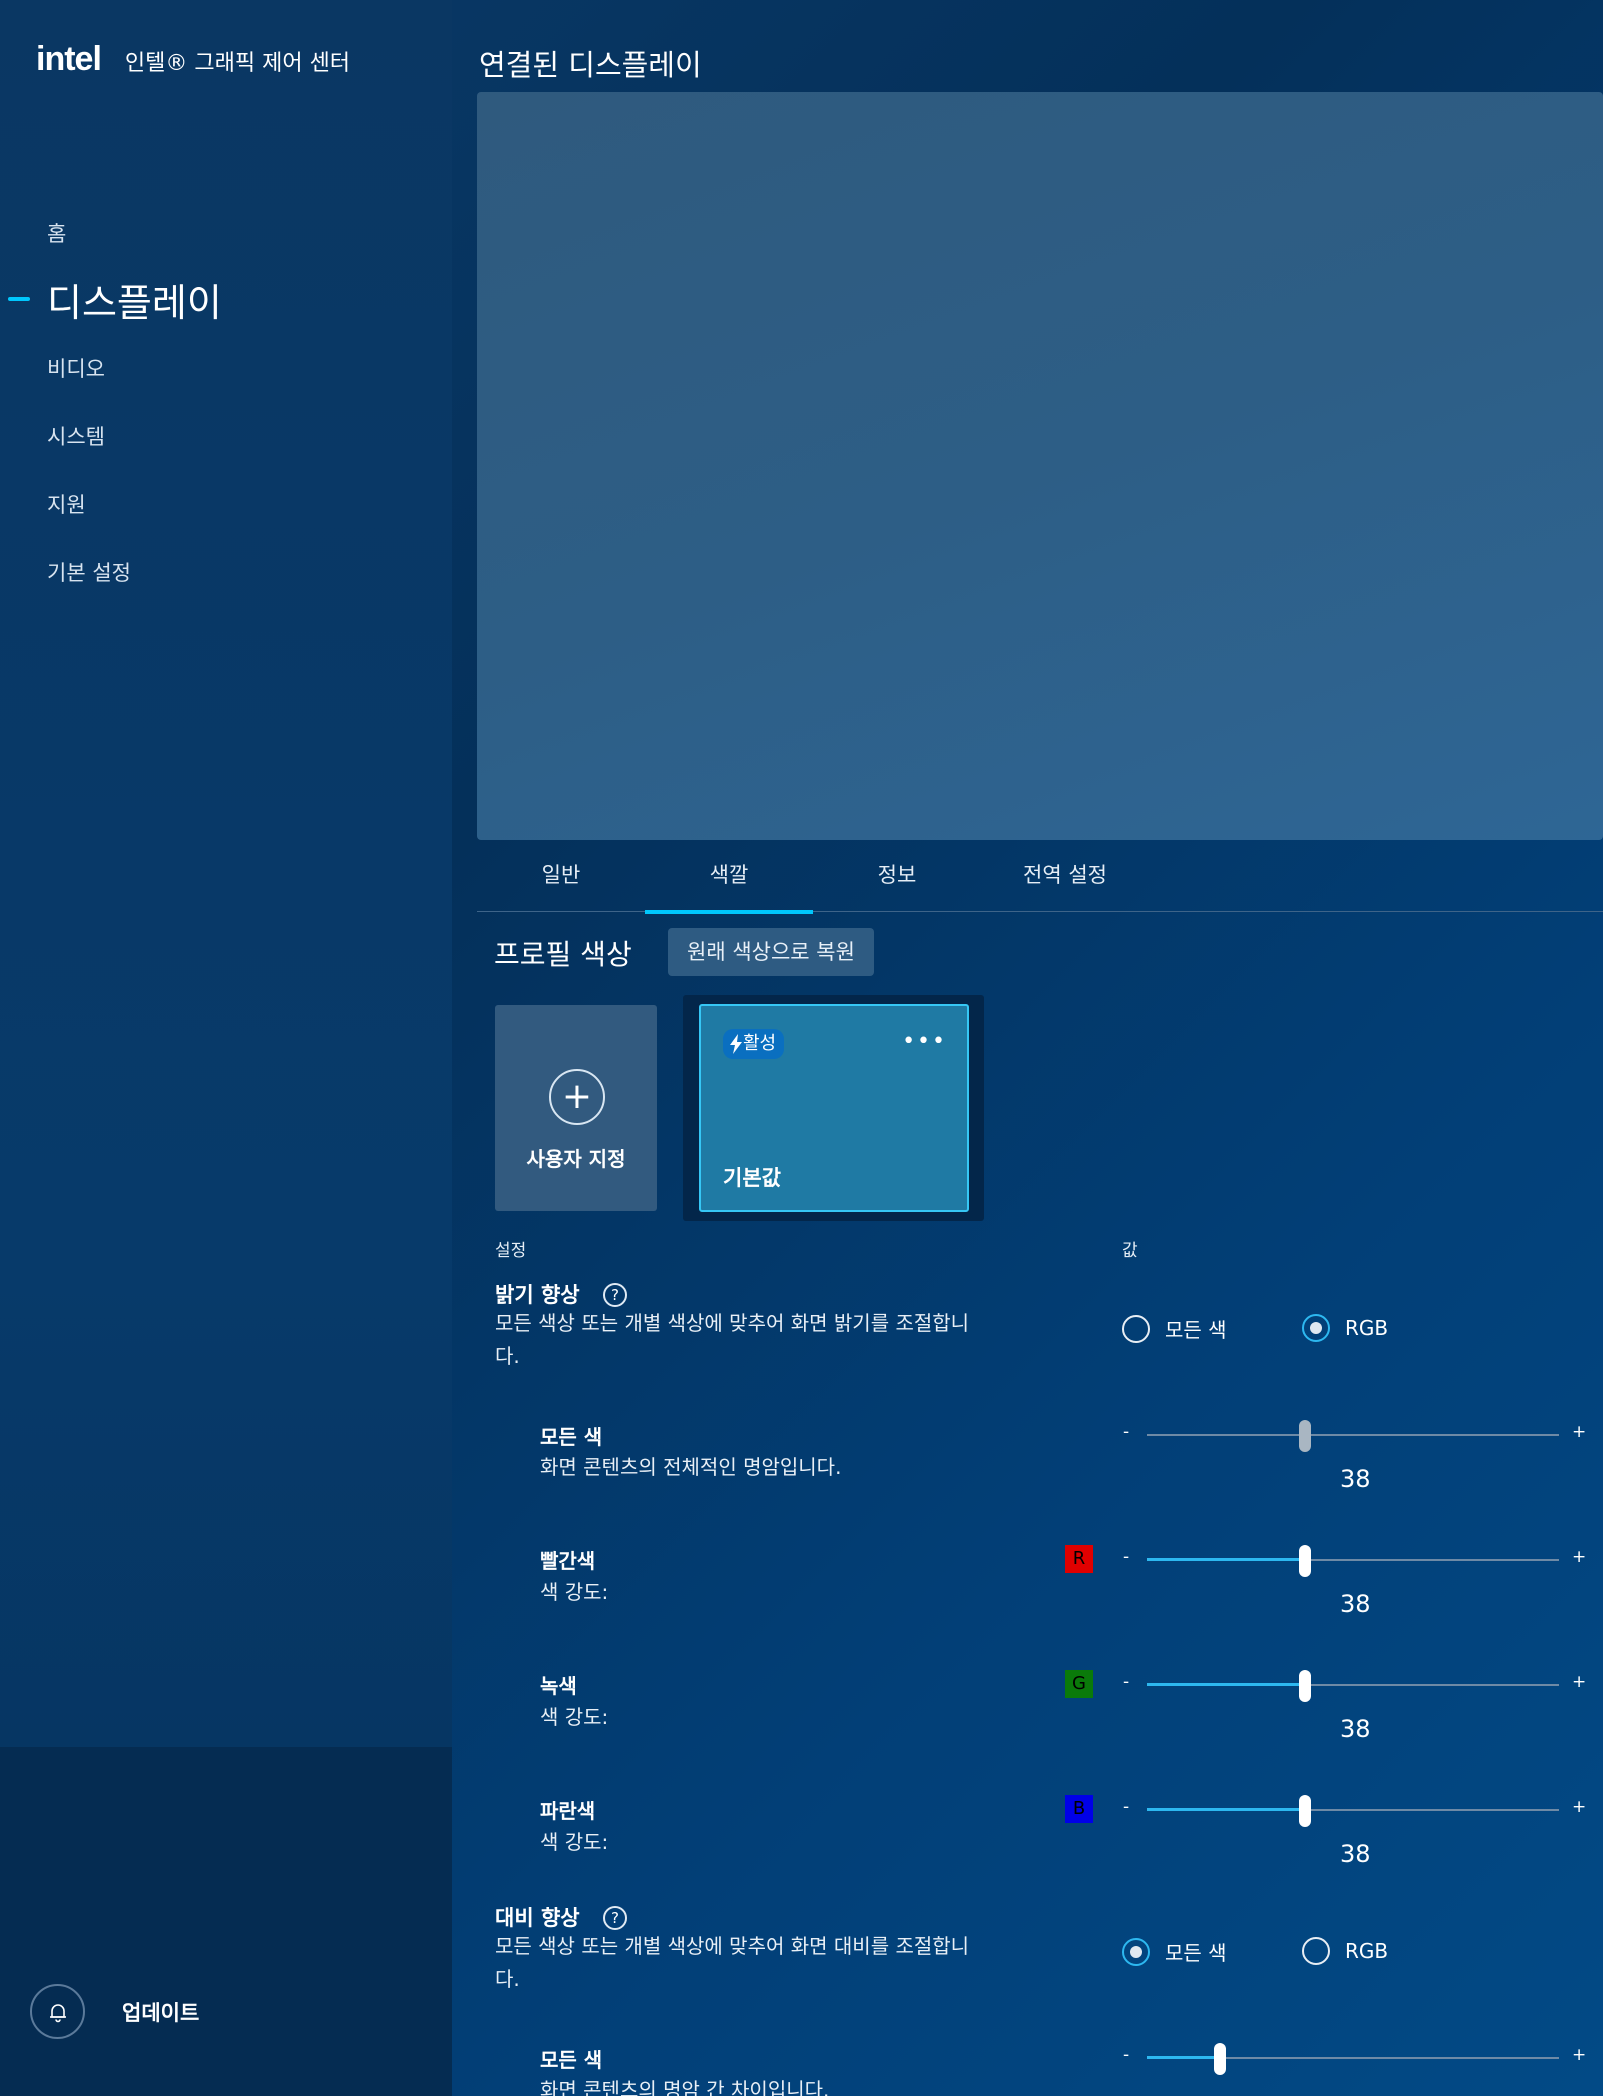 The image size is (1603, 2096). What do you see at coordinates (752, 1178) in the screenshot?
I see `default-profile-label: 기본값` at bounding box center [752, 1178].